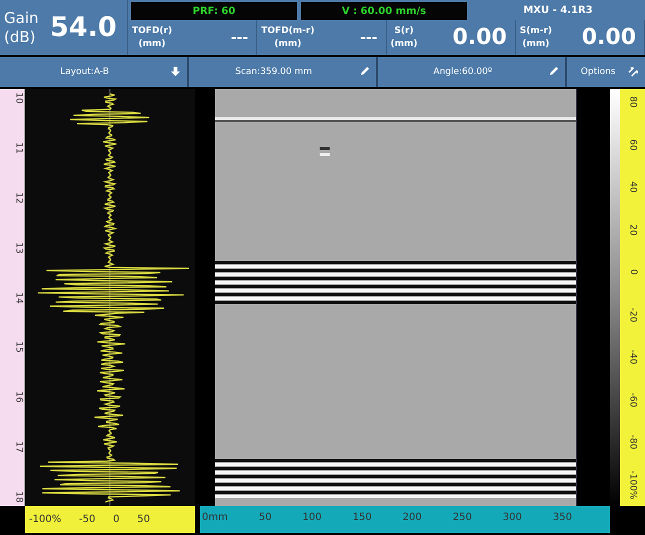 The image size is (645, 535). What do you see at coordinates (18, 248) in the screenshot?
I see `ruler-label: 13` at bounding box center [18, 248].